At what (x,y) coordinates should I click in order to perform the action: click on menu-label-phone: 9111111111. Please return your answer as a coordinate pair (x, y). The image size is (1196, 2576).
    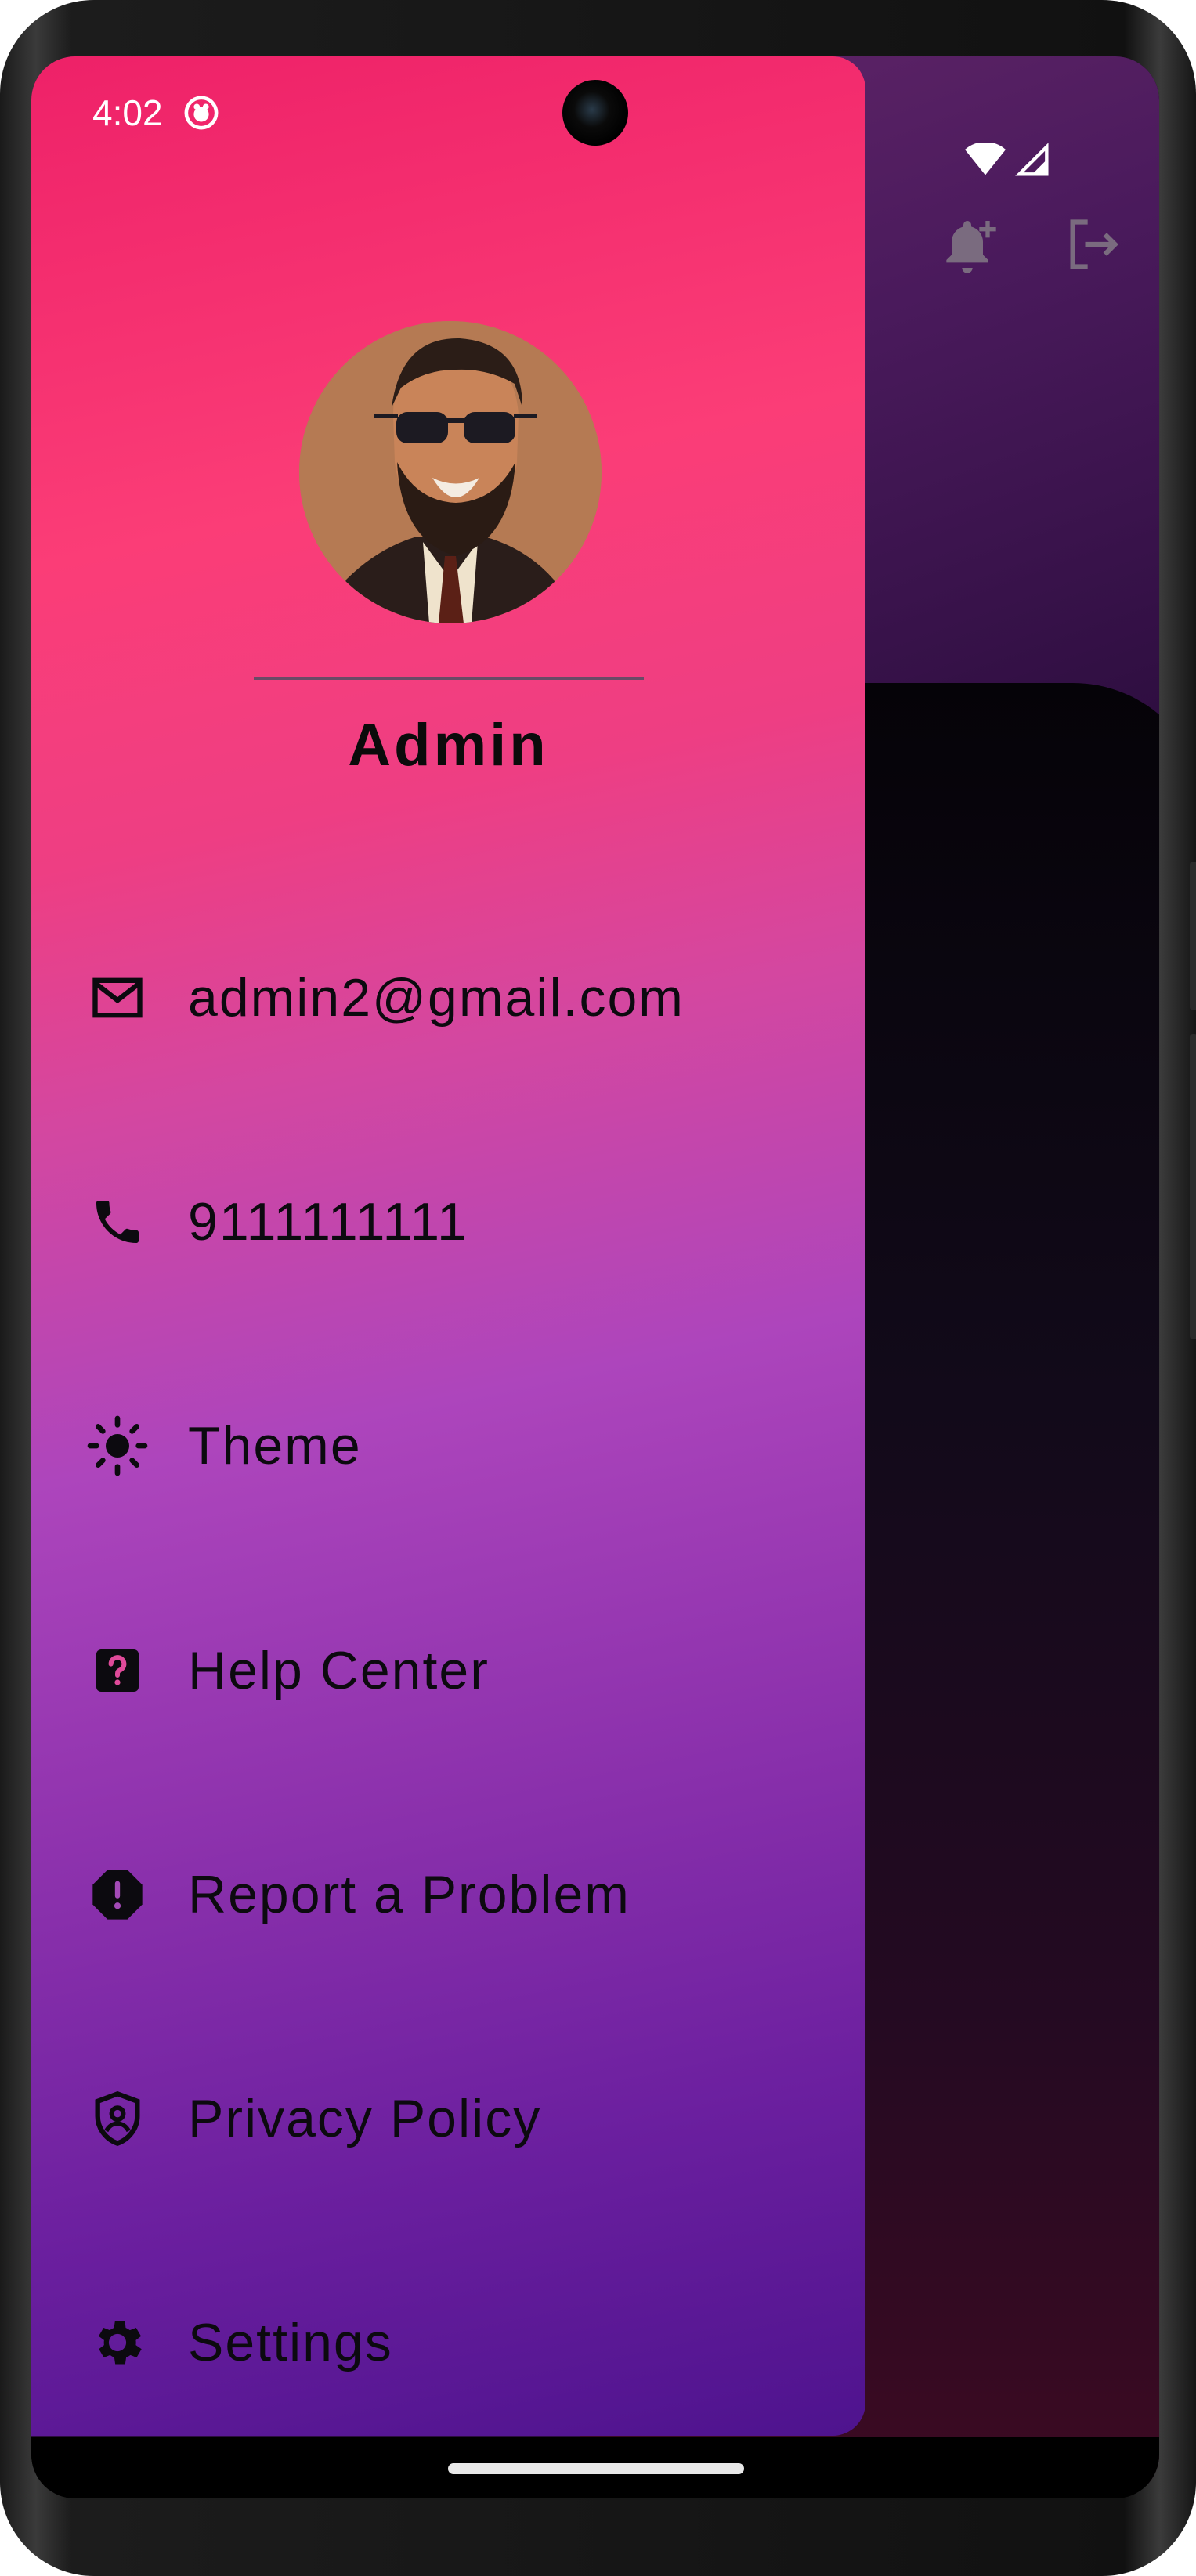
    Looking at the image, I should click on (328, 1222).